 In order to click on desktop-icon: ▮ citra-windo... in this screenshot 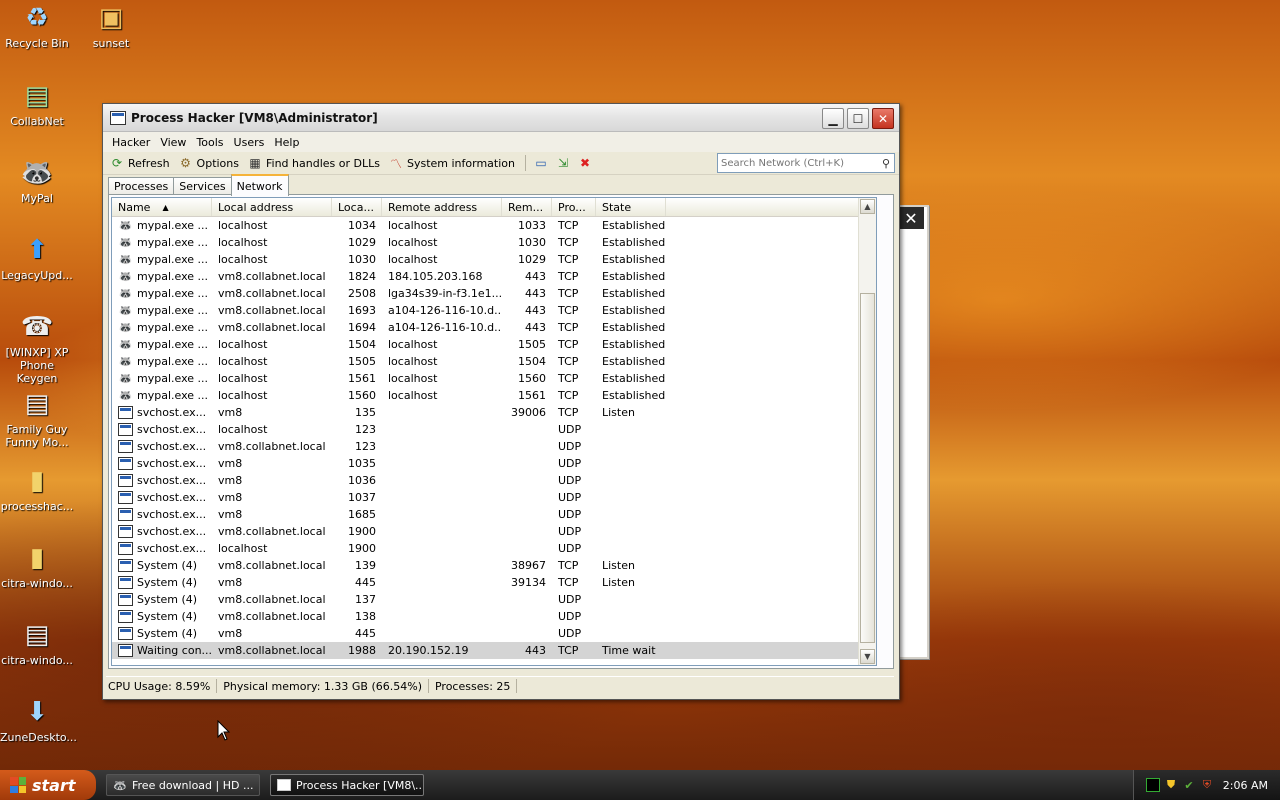, I will do `click(37, 566)`.